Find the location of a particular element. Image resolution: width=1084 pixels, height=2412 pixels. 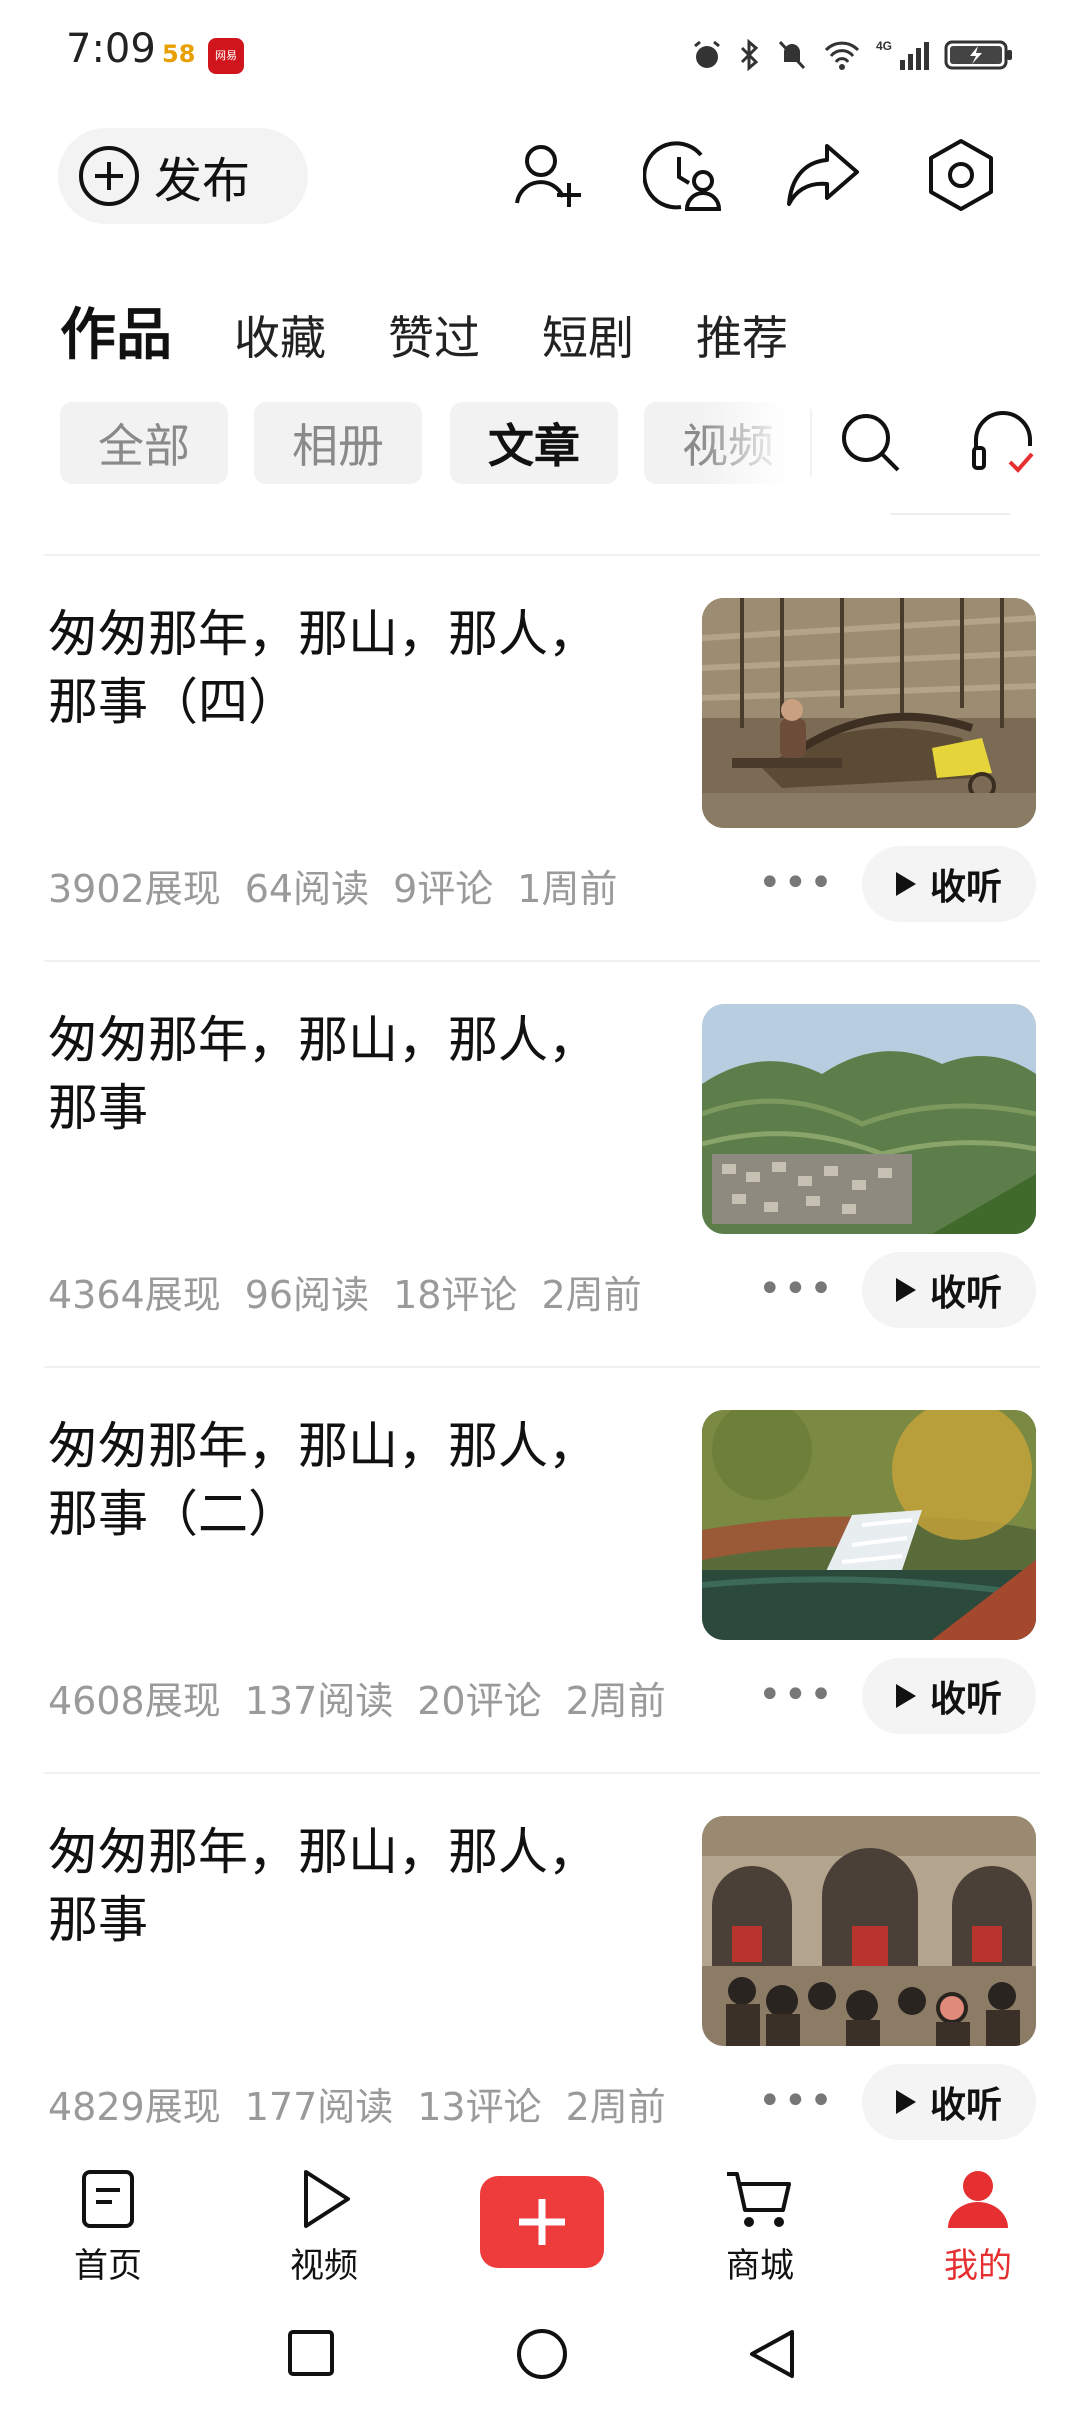

nav-me: 我的 is located at coordinates (978, 2227).